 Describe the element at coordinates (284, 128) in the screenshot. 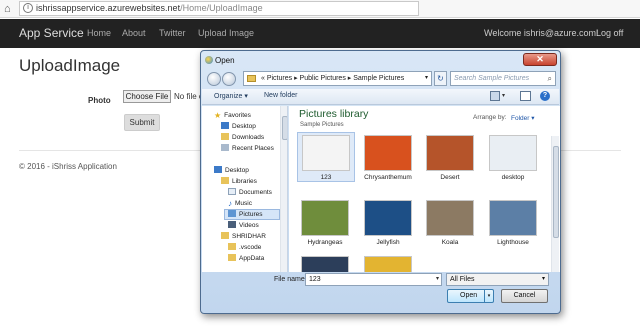

I see `navpane-scroll-thumb` at that location.